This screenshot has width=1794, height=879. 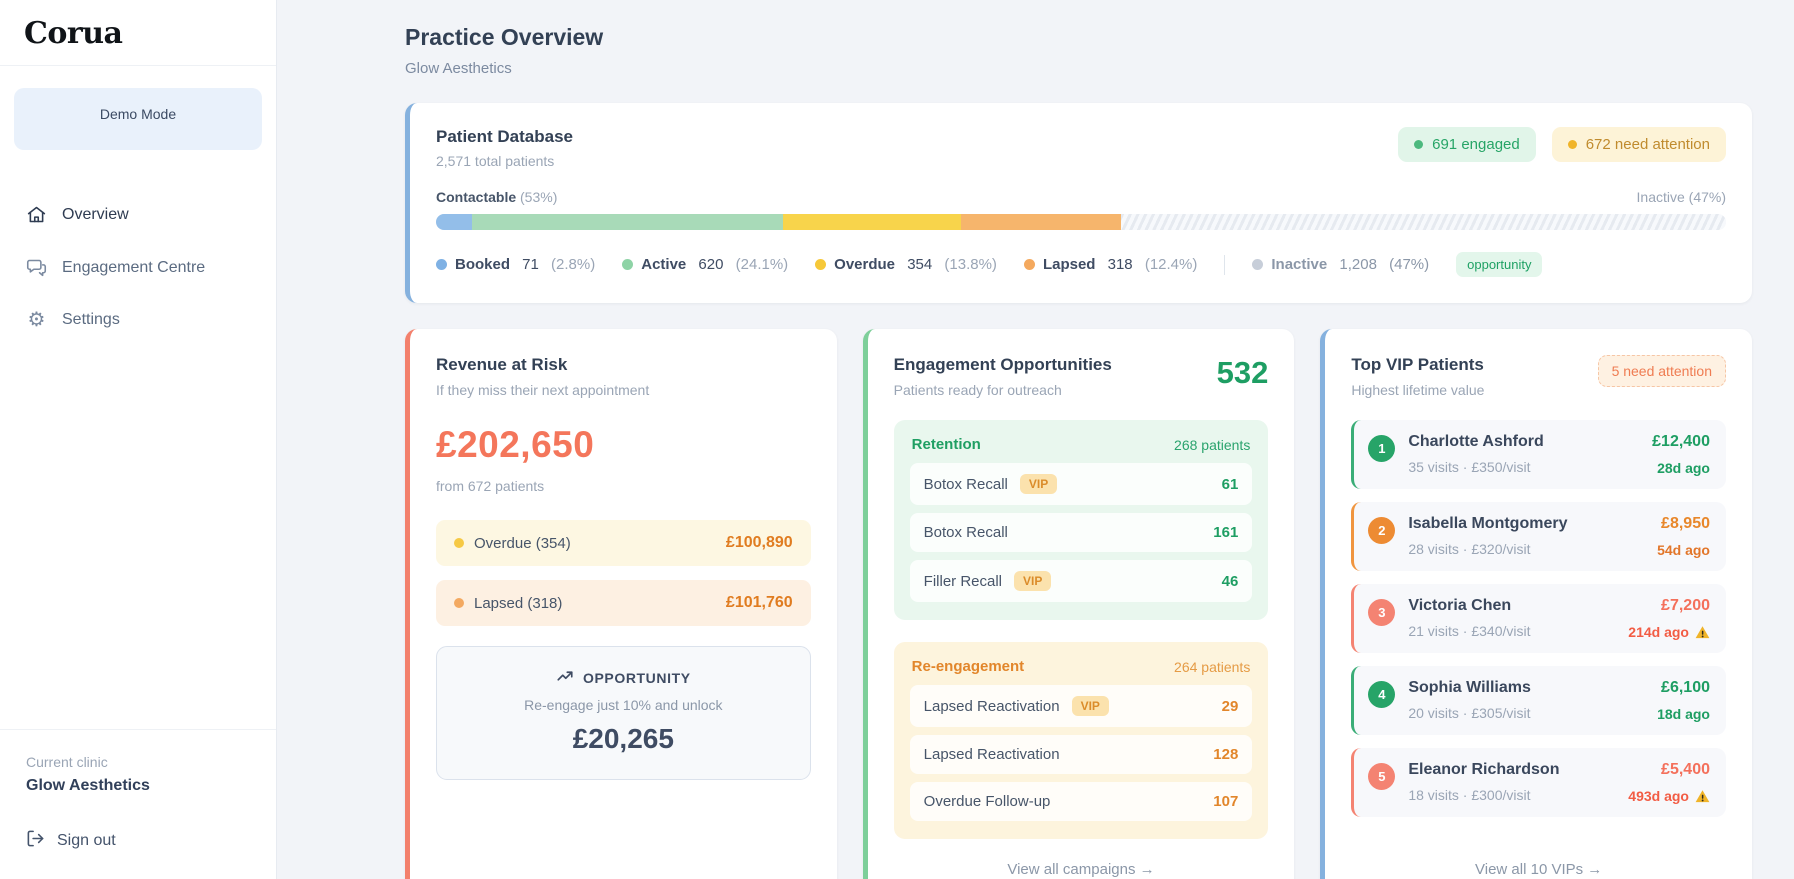 I want to click on vip-patient-name: Isabella Montgomery, so click(x=1488, y=523).